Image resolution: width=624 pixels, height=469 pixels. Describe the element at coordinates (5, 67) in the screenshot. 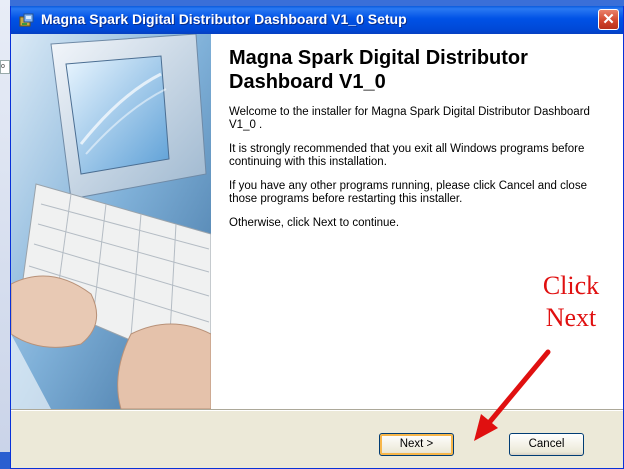

I see `desktop-fragment: o` at that location.